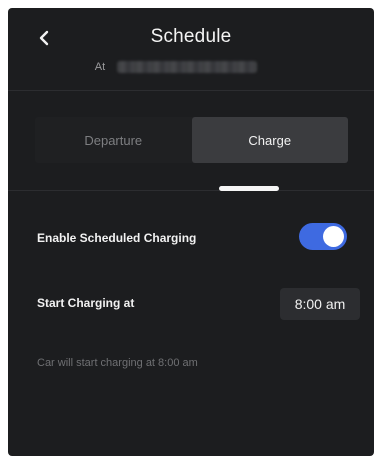 The height and width of the screenshot is (456, 381). I want to click on page-title: Schedule, so click(191, 36).